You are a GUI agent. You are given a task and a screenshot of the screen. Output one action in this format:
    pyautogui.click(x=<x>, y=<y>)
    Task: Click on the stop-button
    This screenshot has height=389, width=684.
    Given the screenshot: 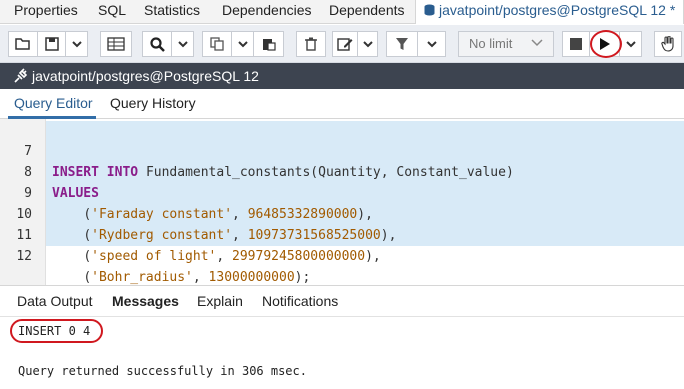 What is the action you would take?
    pyautogui.click(x=576, y=44)
    